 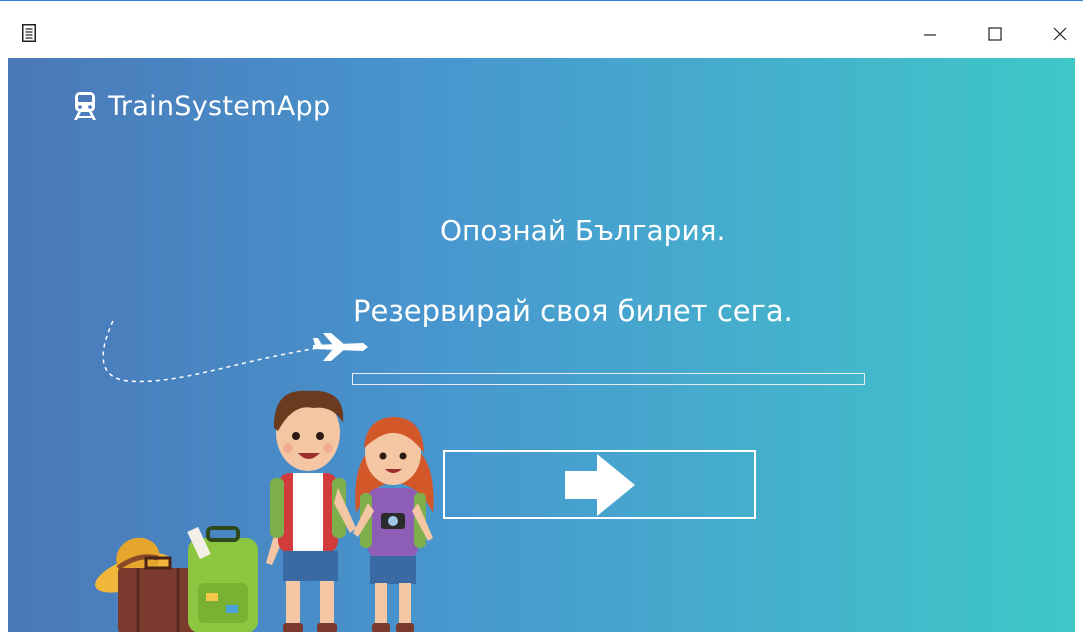 I want to click on minimize-icon, so click(x=930, y=35).